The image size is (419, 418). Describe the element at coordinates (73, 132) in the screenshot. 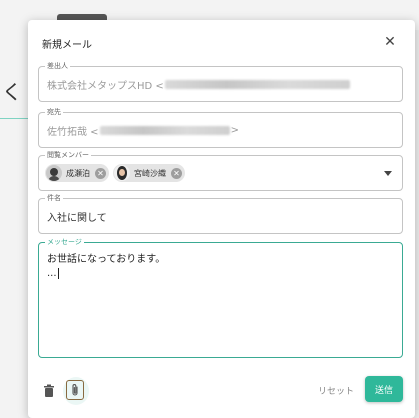

I see `to-value-name: 佐竹拓哉 <` at that location.